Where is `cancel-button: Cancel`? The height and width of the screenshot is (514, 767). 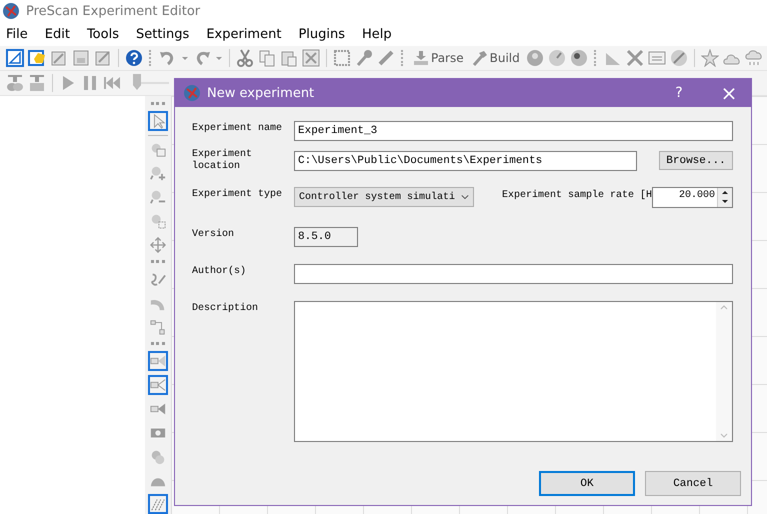 cancel-button: Cancel is located at coordinates (693, 483).